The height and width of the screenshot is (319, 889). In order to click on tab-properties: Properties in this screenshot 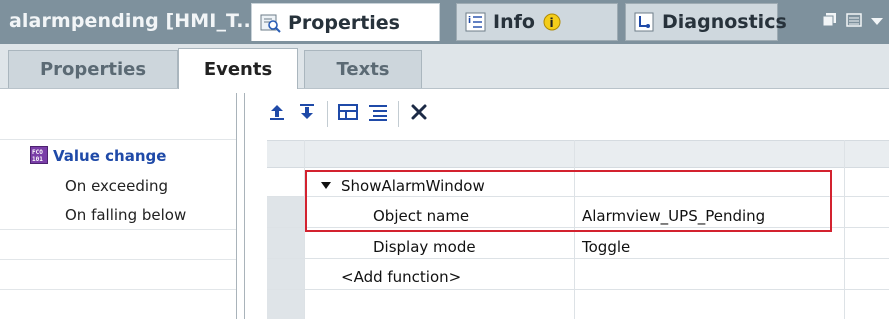, I will do `click(345, 22)`.